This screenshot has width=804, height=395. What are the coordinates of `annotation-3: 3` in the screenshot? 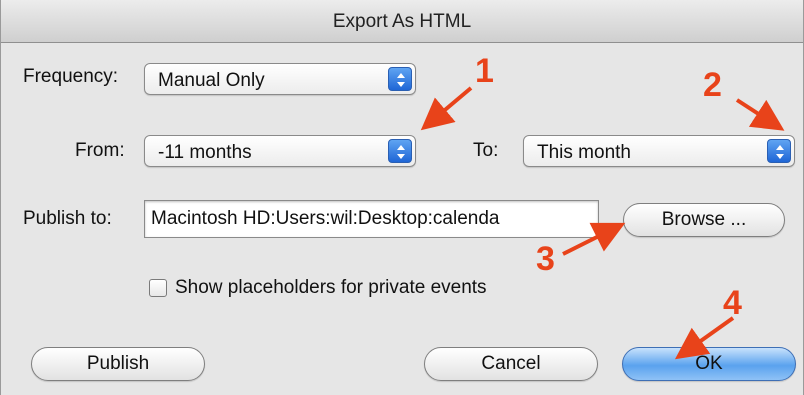 It's located at (545, 259).